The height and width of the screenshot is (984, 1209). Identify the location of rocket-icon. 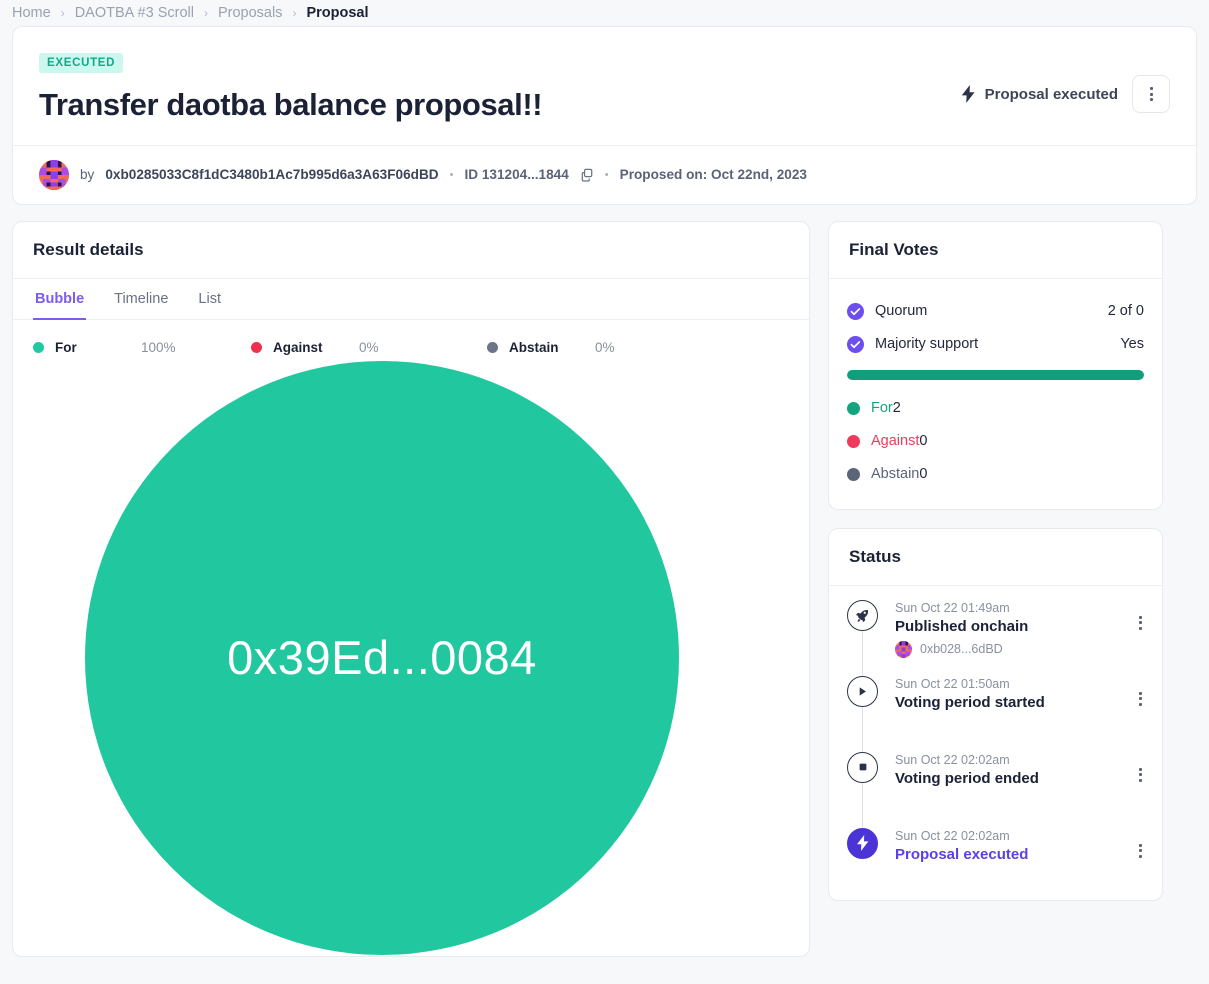
(862, 615).